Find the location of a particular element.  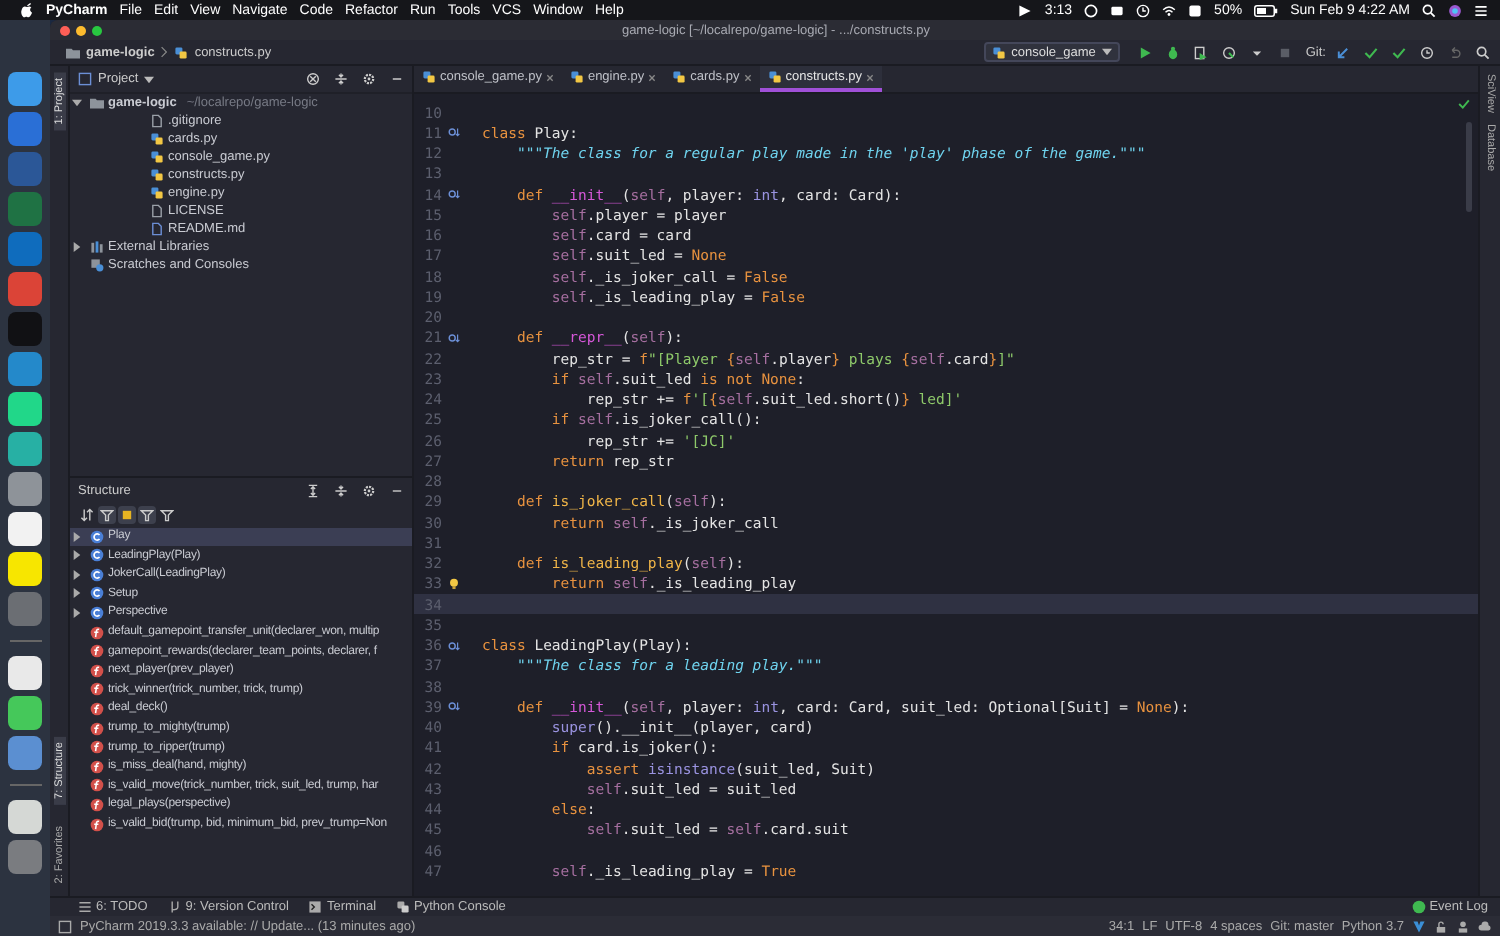

lightbulb-icon is located at coordinates (453, 583).